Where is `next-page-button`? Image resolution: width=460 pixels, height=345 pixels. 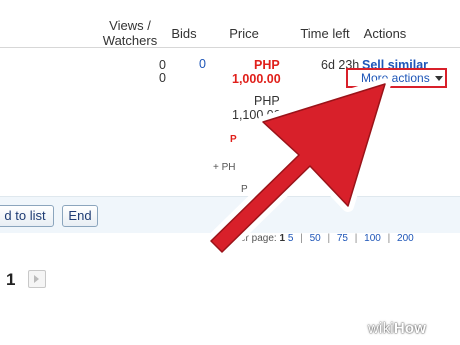 next-page-button is located at coordinates (37, 279).